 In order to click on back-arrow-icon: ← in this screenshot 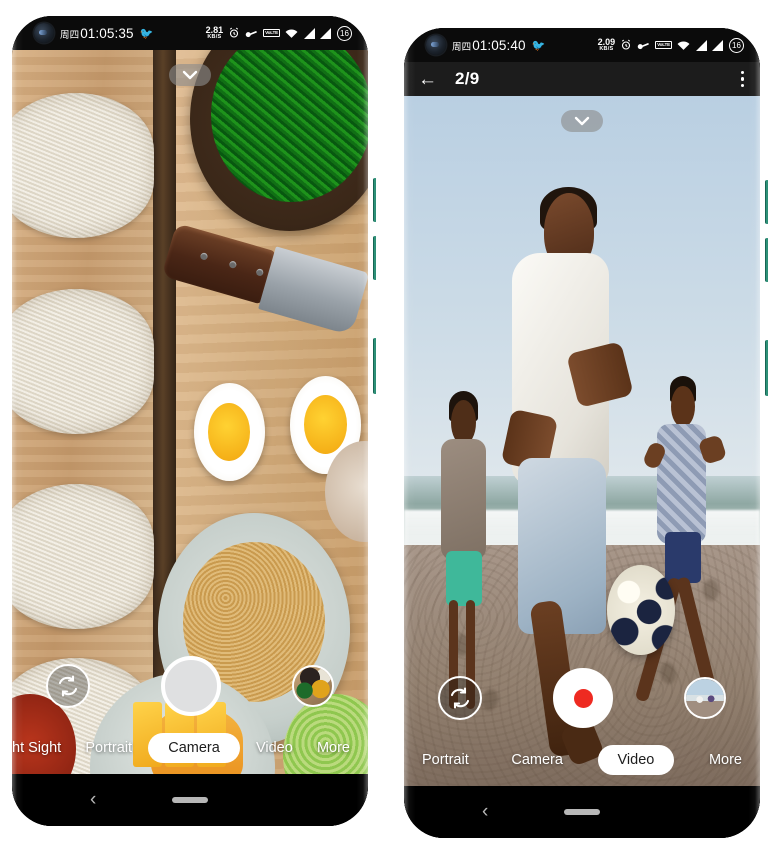, I will do `click(427, 79)`.